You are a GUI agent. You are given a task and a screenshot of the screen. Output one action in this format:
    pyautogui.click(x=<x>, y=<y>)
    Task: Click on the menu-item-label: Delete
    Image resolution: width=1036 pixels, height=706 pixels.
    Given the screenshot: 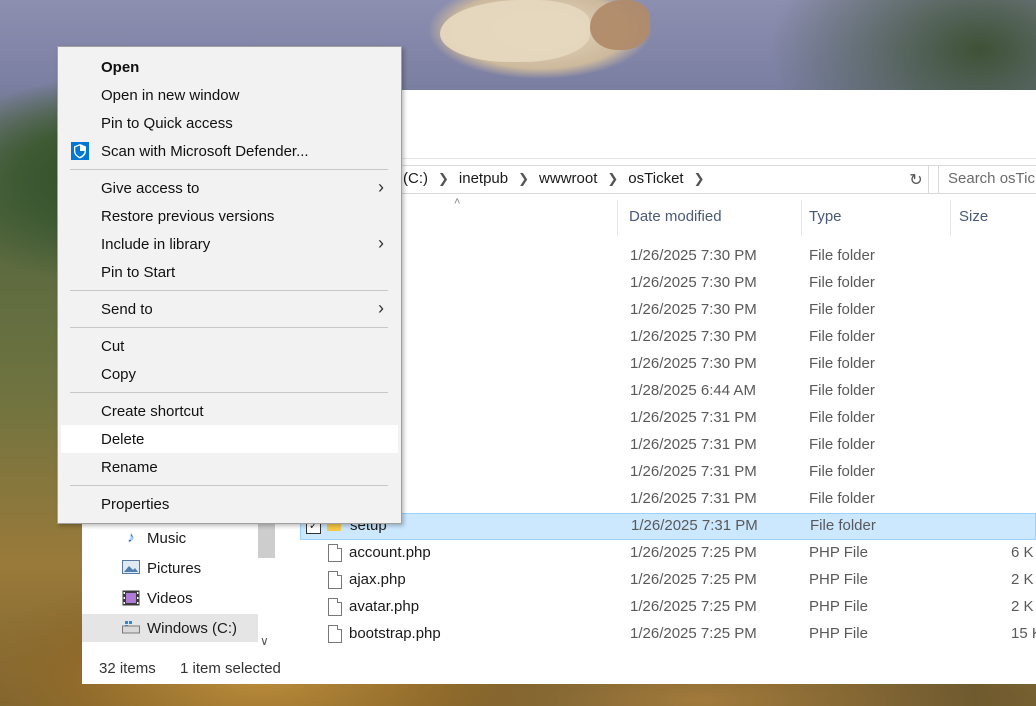 What is the action you would take?
    pyautogui.click(x=123, y=439)
    